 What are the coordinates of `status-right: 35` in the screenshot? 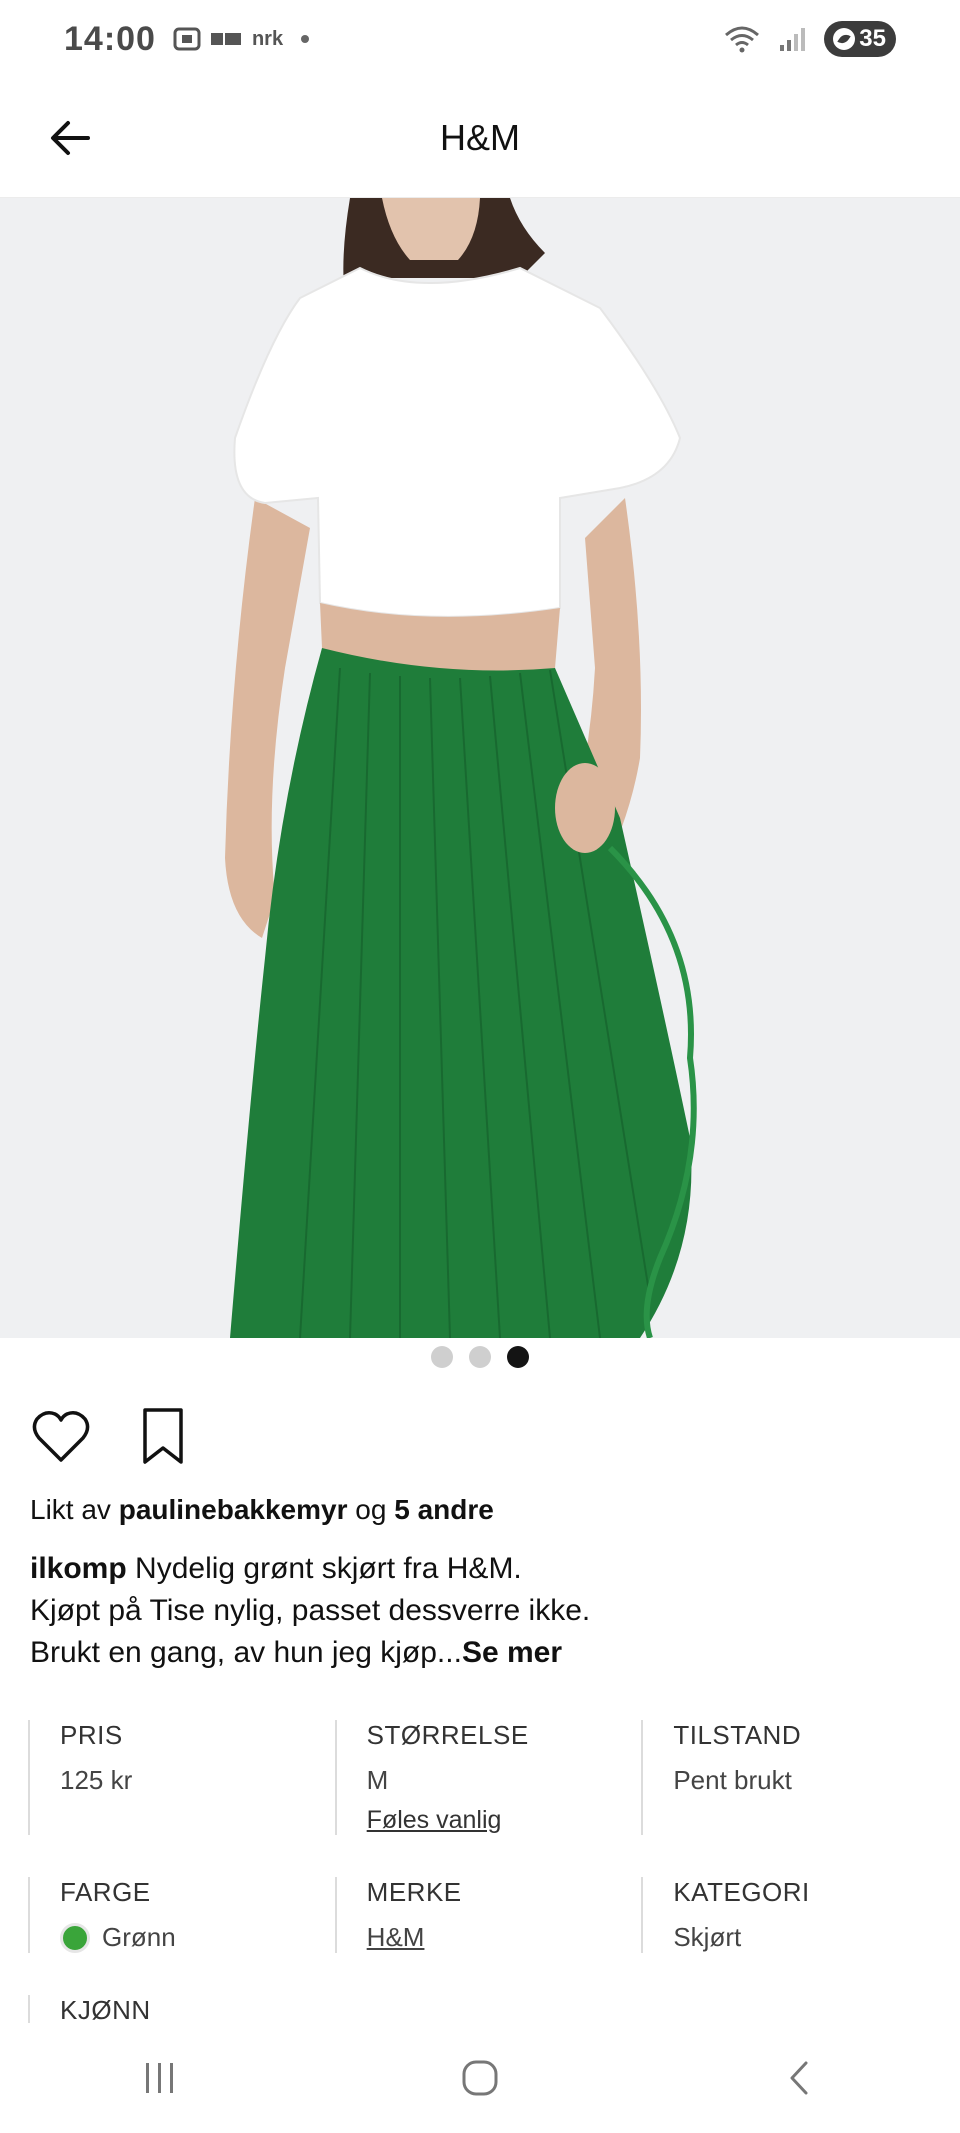 It's located at (809, 39).